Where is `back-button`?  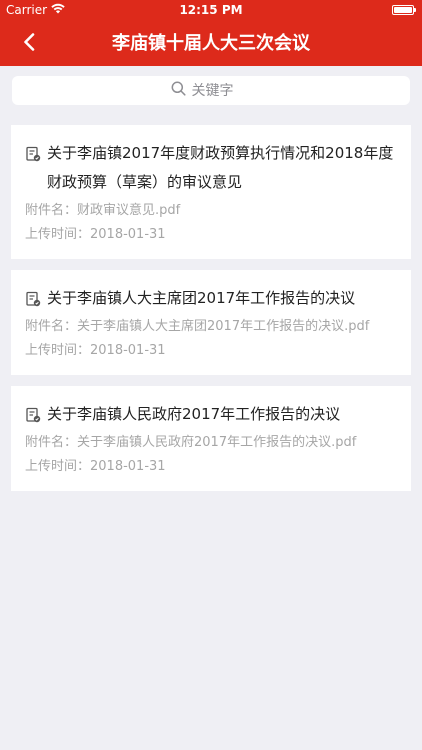 back-button is located at coordinates (29, 44).